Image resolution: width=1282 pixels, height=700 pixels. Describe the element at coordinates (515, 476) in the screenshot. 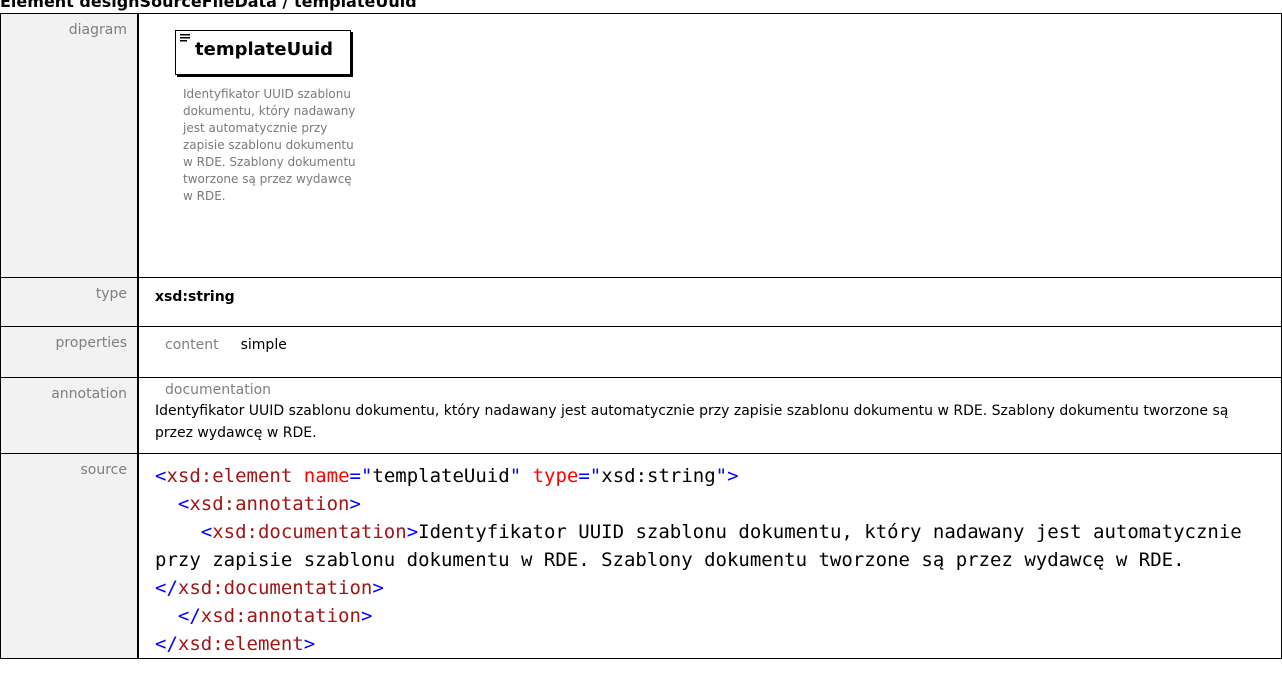

I see `source-token-bracket: "` at that location.